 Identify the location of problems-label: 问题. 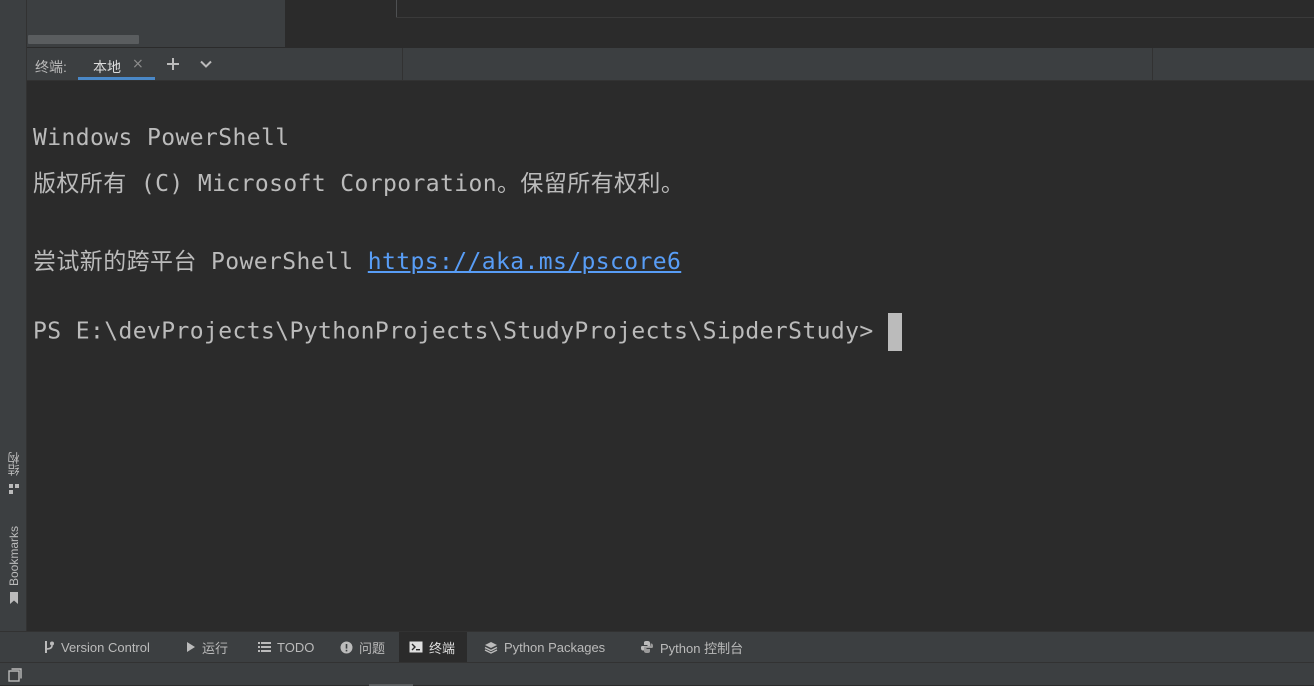
(372, 648).